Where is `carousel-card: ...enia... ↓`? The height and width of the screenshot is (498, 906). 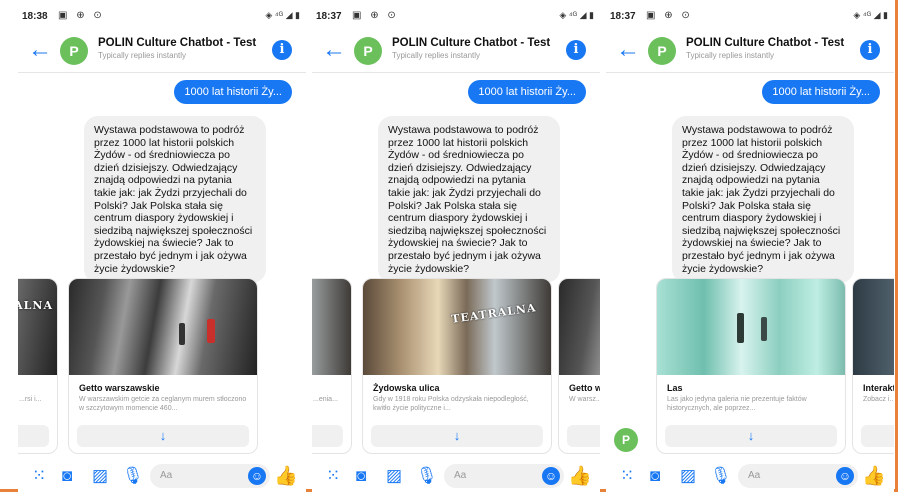 carousel-card: ...enia... ↓ is located at coordinates (332, 366).